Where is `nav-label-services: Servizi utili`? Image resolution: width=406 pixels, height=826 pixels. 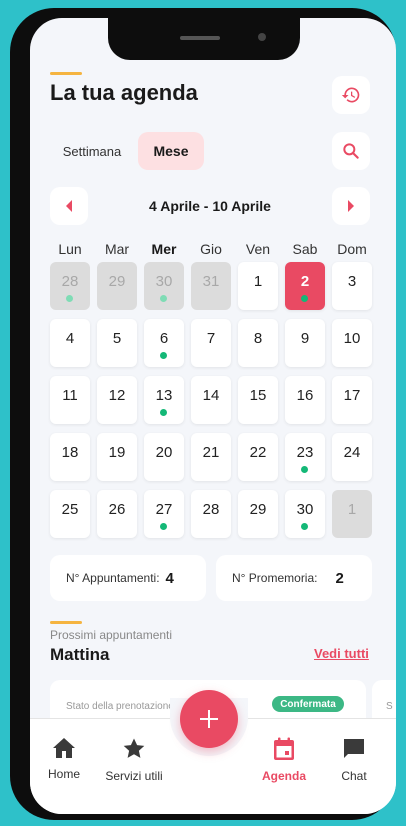 nav-label-services: Servizi utili is located at coordinates (134, 776).